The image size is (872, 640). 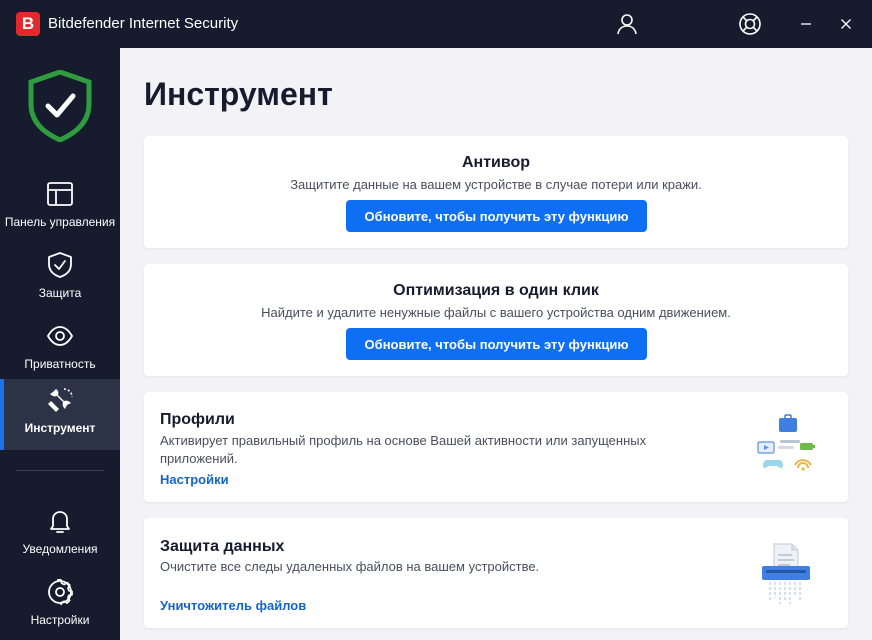 What do you see at coordinates (60, 279) in the screenshot?
I see `sidebar-item-protection: Защита` at bounding box center [60, 279].